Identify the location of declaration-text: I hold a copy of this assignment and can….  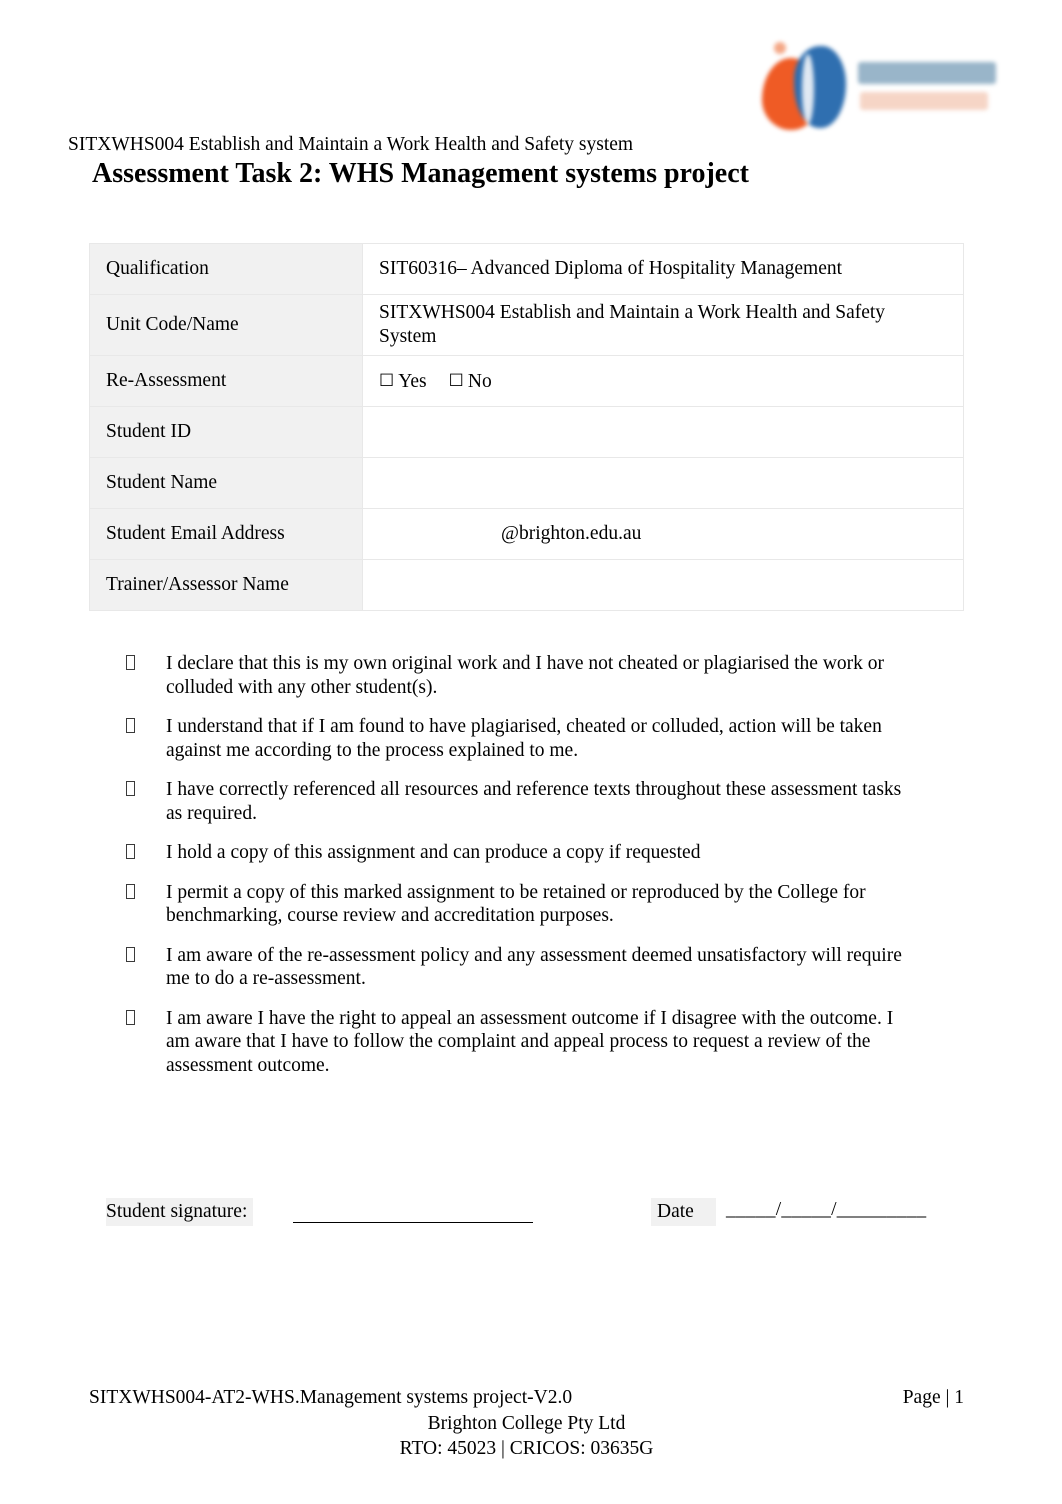
(433, 852).